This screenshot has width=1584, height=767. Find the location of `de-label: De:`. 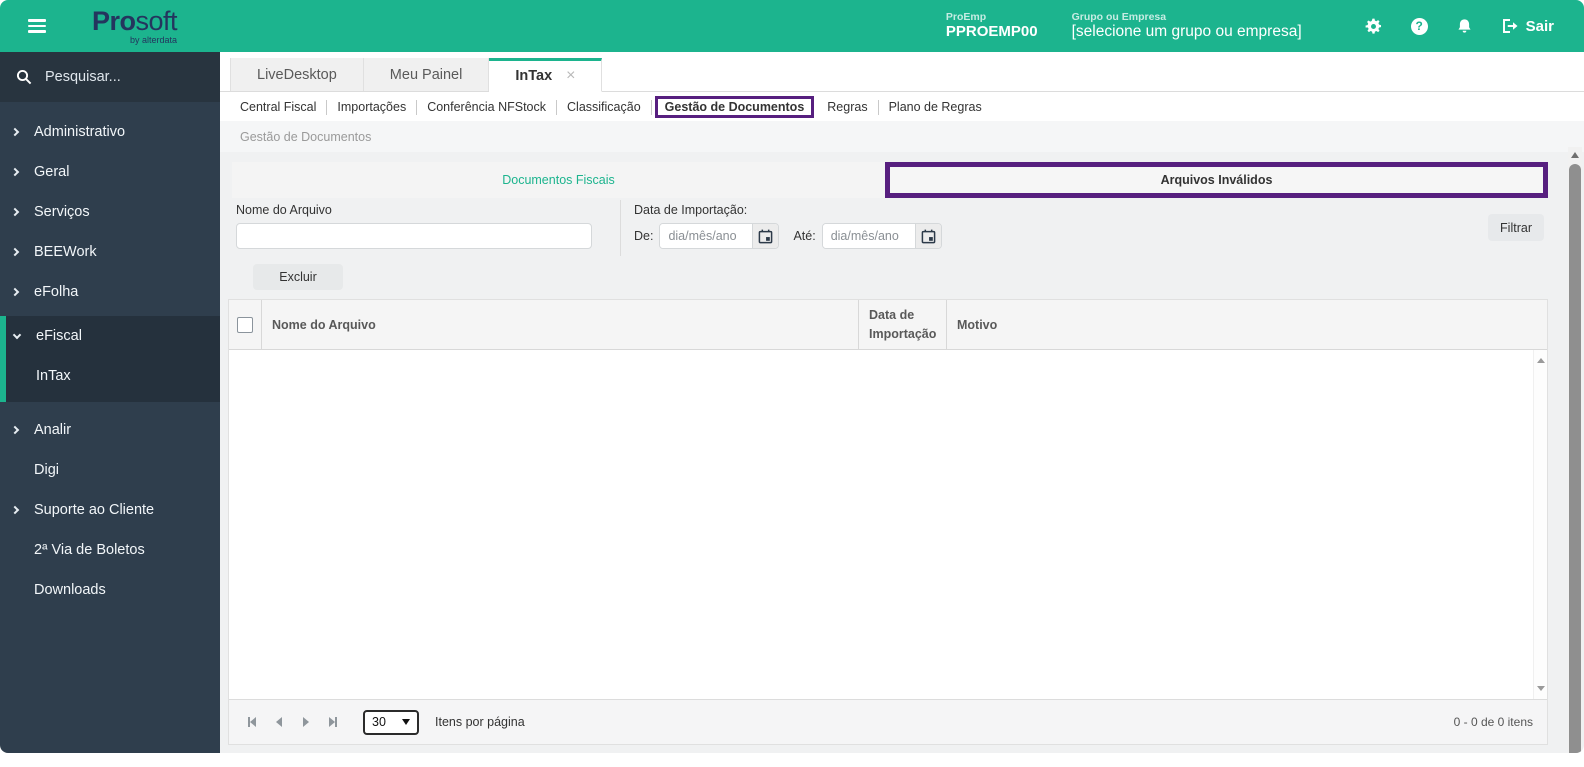

de-label: De: is located at coordinates (644, 236).